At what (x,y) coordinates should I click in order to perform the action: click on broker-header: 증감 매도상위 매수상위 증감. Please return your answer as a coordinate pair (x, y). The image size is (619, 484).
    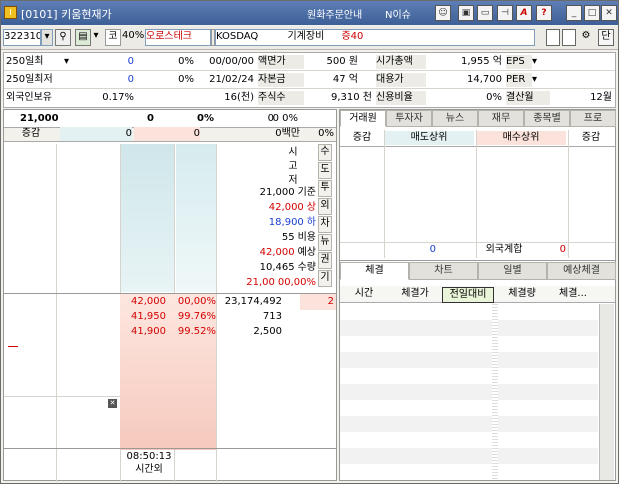
    Looking at the image, I should click on (477, 138).